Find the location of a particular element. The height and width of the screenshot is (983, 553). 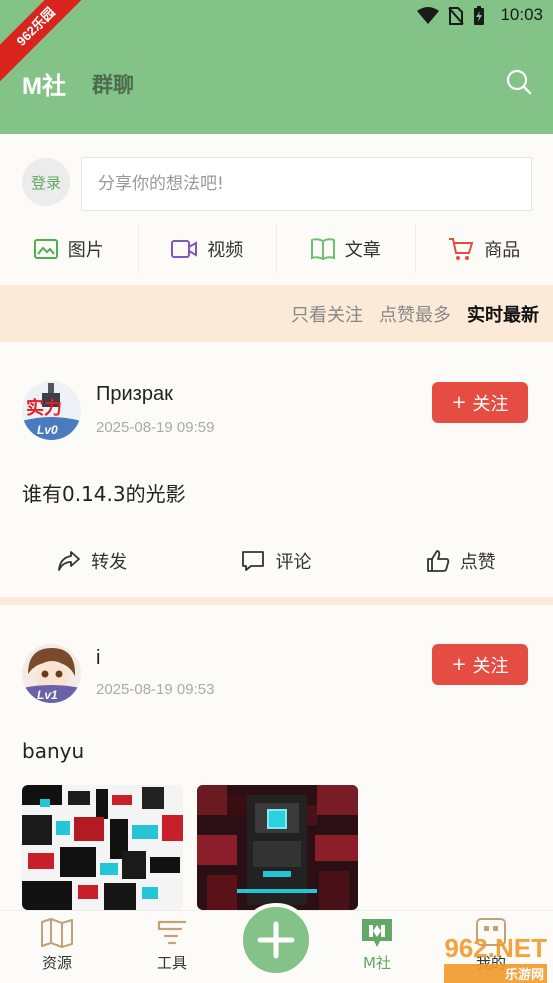

page-title: M社 is located at coordinates (44, 86).